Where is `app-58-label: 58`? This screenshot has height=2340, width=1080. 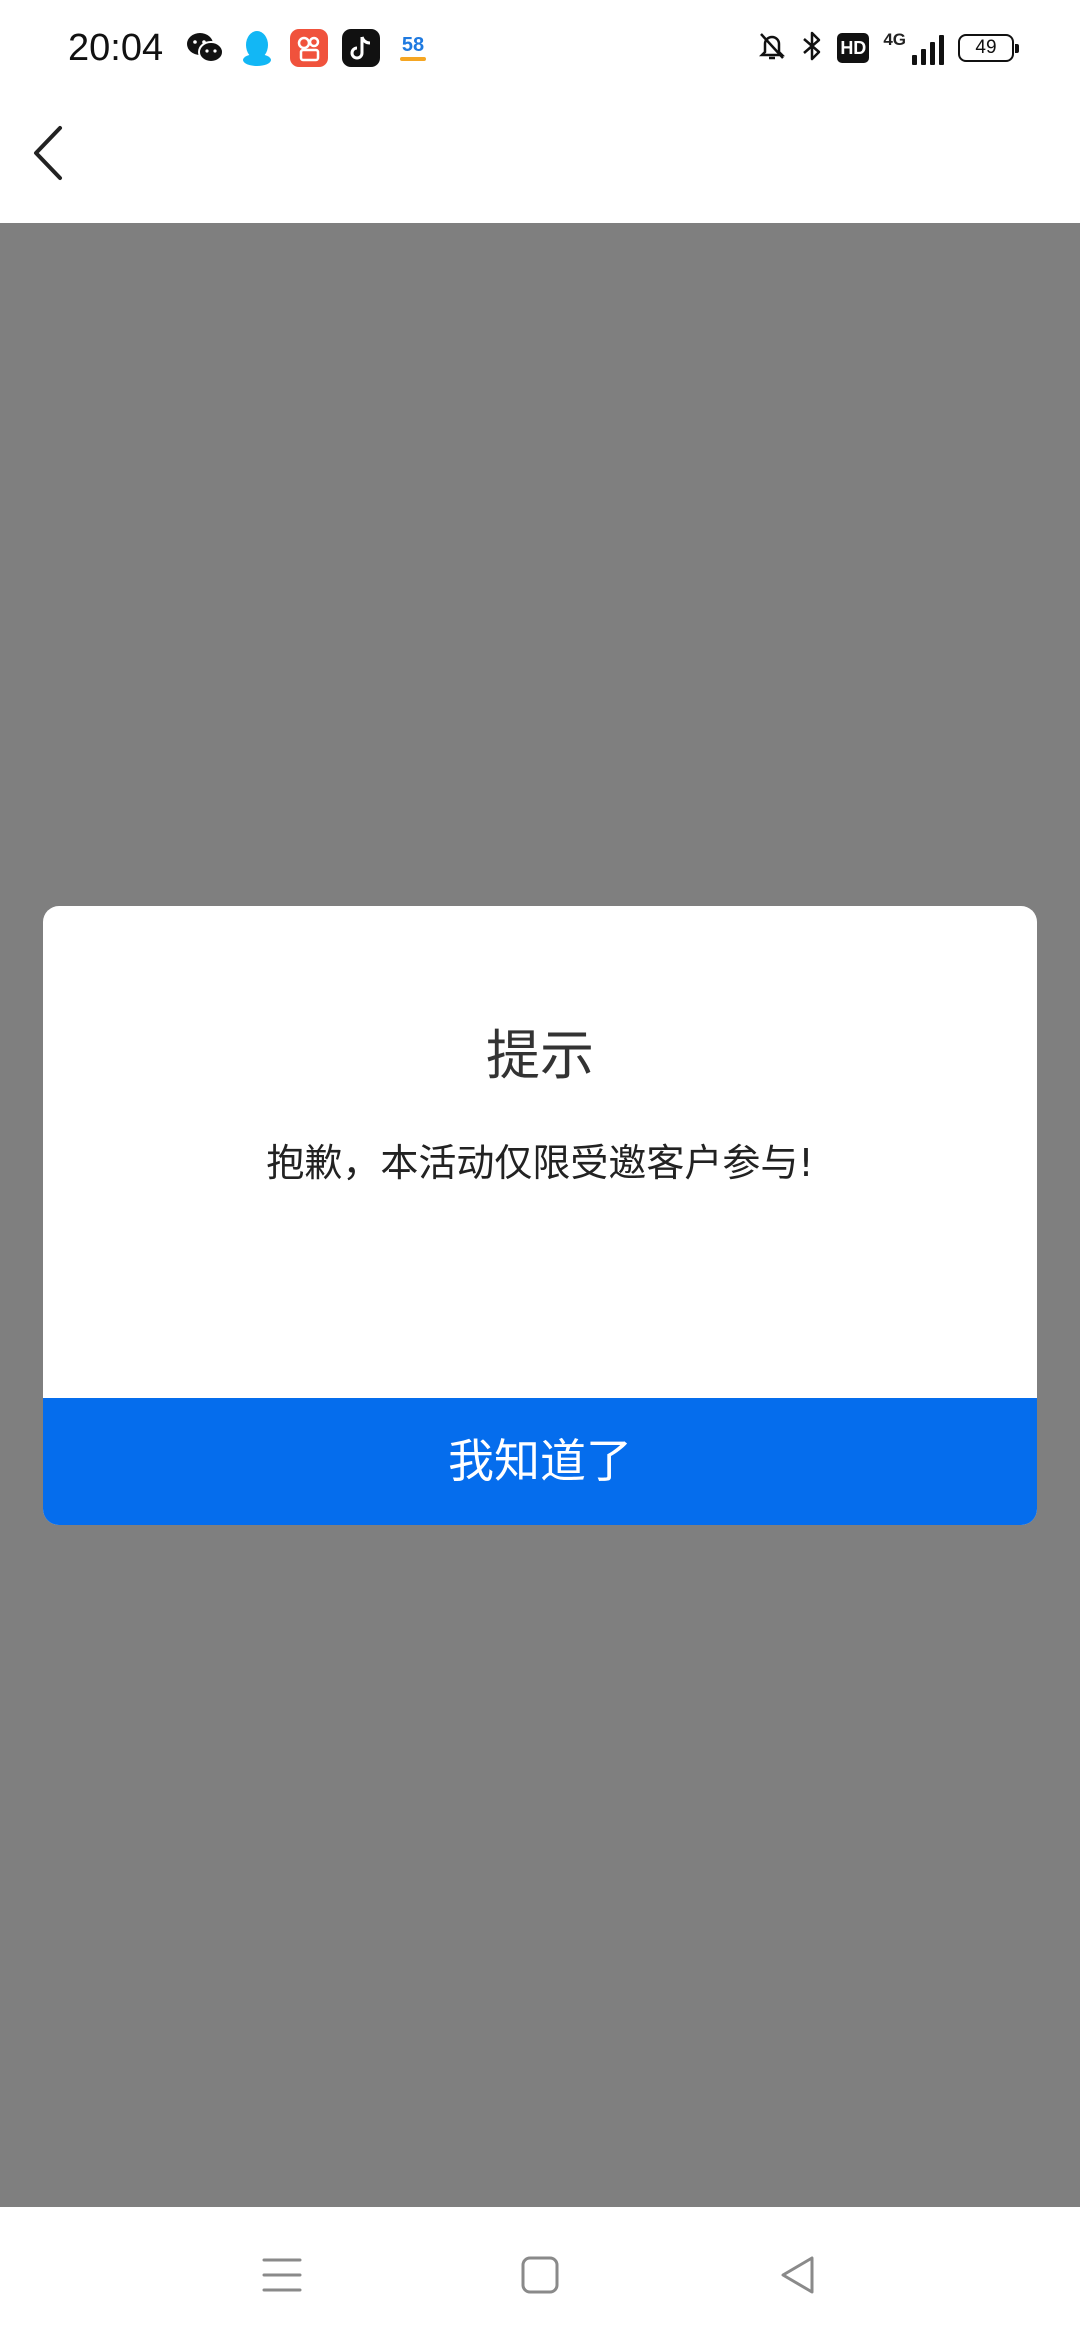 app-58-label: 58 is located at coordinates (413, 45).